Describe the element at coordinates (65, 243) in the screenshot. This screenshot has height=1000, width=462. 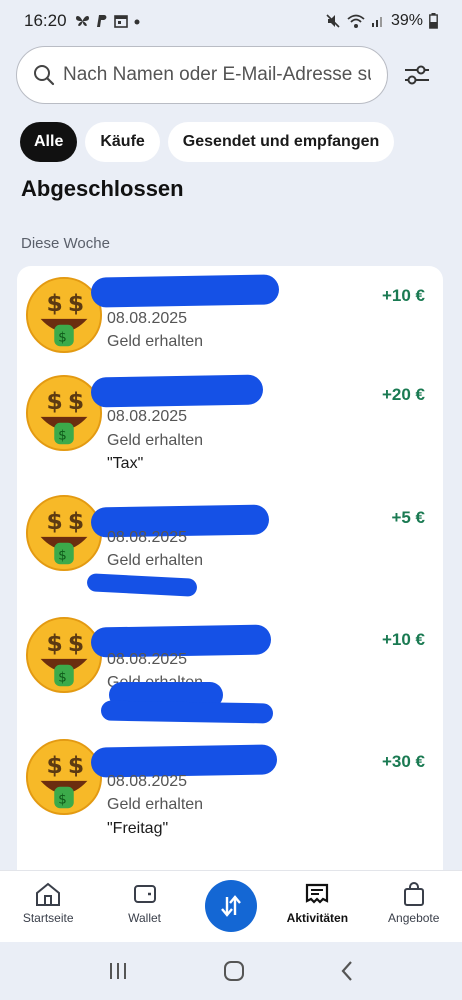
I see `week-label: Diese Woche` at that location.